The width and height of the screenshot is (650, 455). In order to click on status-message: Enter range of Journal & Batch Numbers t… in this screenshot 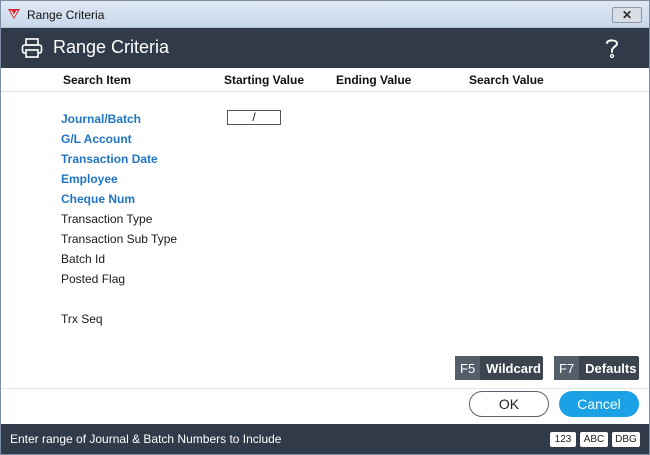, I will do `click(146, 439)`.